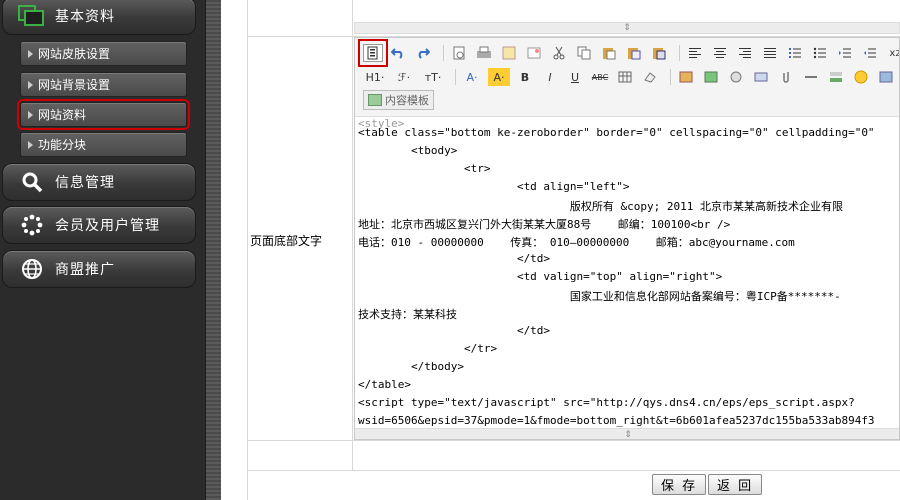  Describe the element at coordinates (85, 183) in the screenshot. I see `category-label: 信息管理` at that location.